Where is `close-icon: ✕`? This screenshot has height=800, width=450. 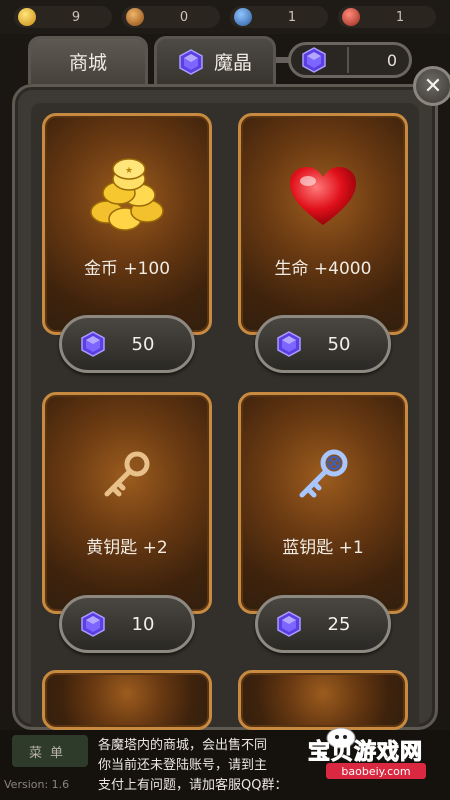 close-icon: ✕ is located at coordinates (433, 86).